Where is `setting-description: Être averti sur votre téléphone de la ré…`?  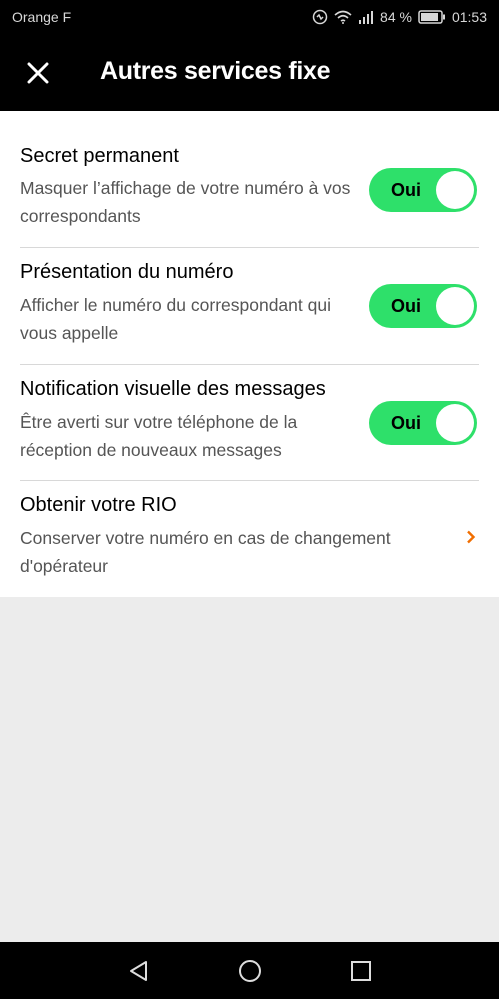 setting-description: Être averti sur votre téléphone de la ré… is located at coordinates (159, 436).